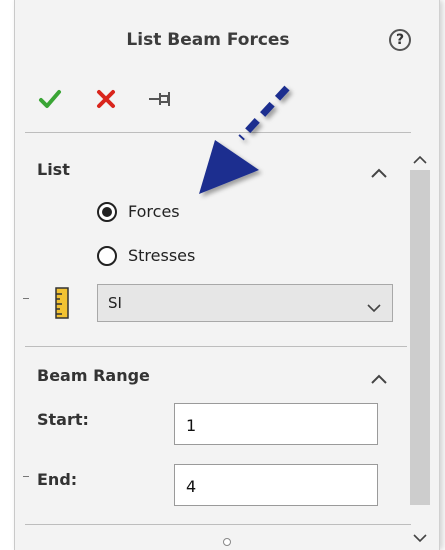 The width and height of the screenshot is (445, 550). What do you see at coordinates (276, 485) in the screenshot?
I see `end-input: 4` at bounding box center [276, 485].